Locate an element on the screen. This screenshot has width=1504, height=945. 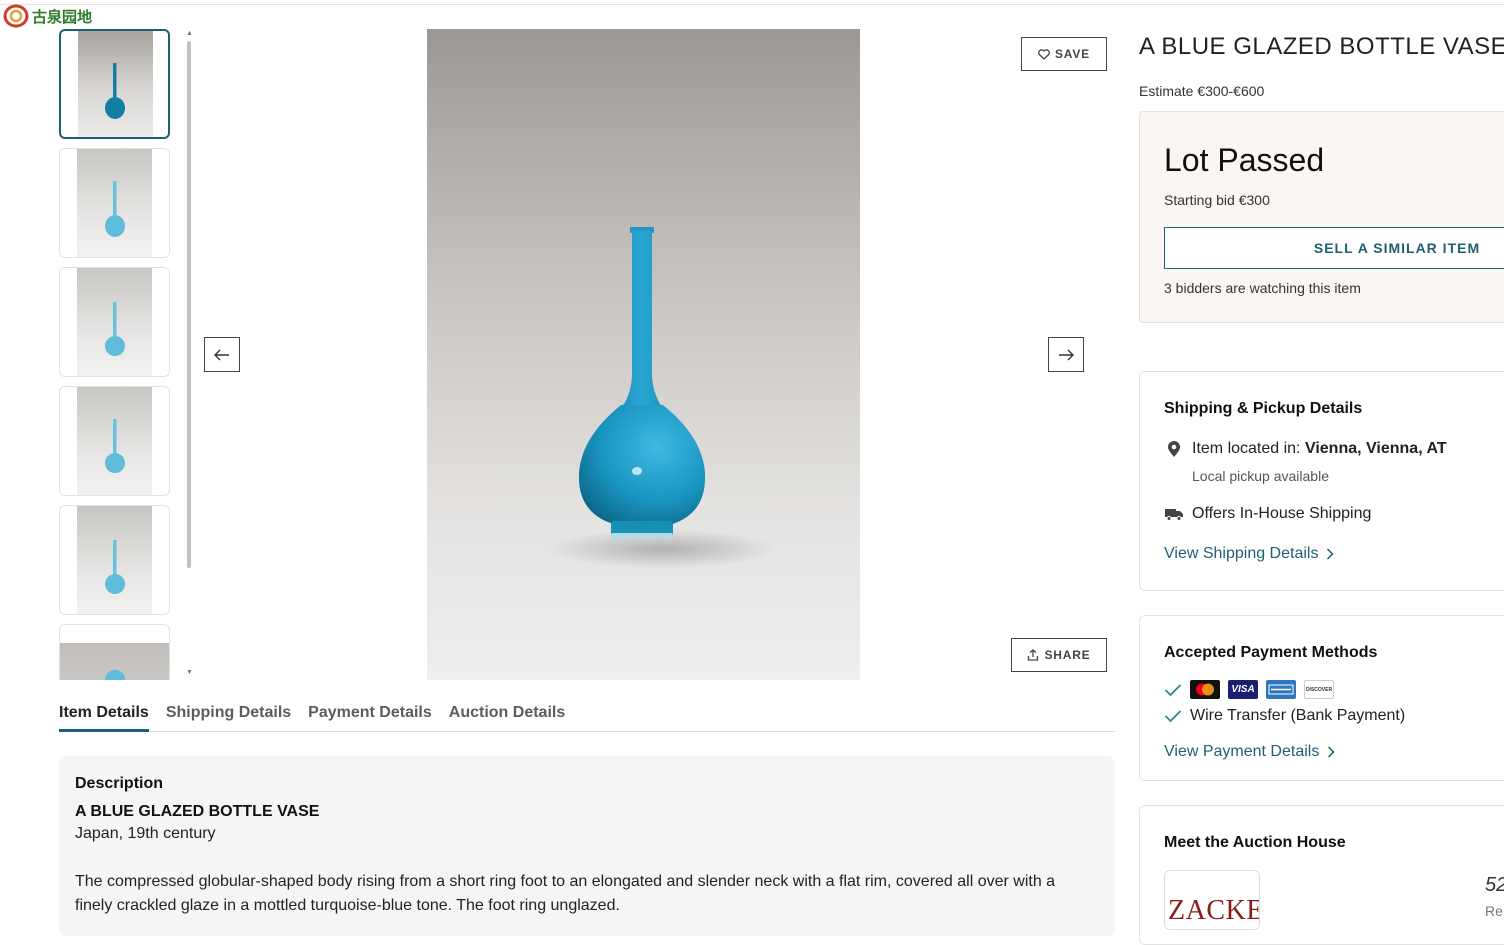
scroll-down-icon: ▼ is located at coordinates (189, 672).